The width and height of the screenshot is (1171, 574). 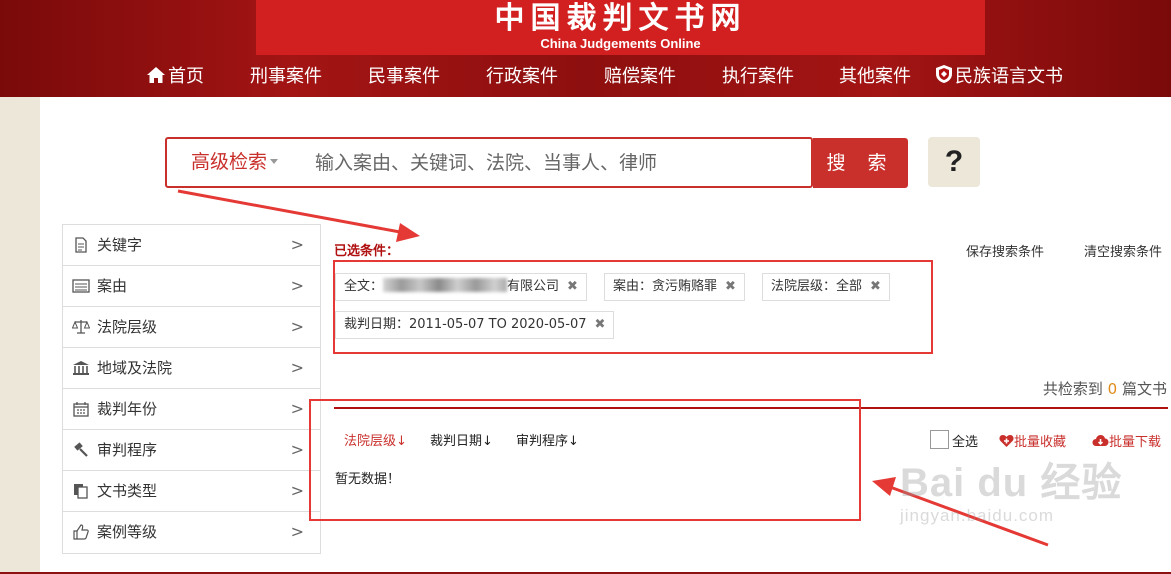 What do you see at coordinates (368, 479) in the screenshot?
I see `empty-message: 暂无数据！` at bounding box center [368, 479].